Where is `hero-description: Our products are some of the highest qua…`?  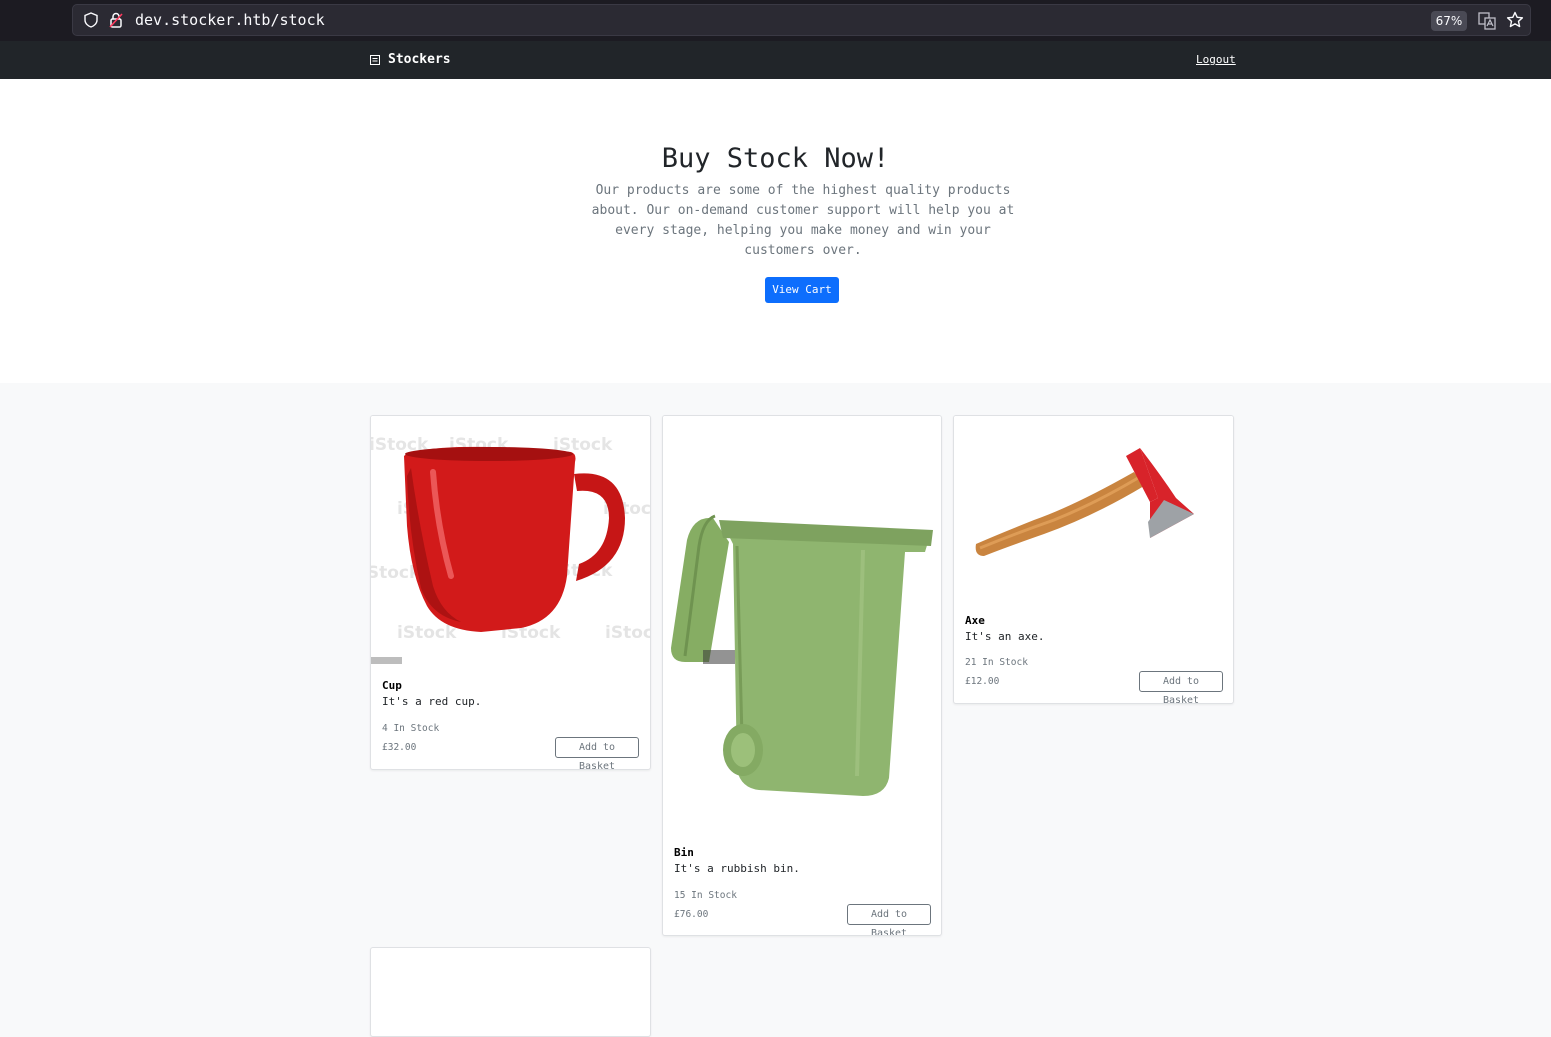 hero-description: Our products are some of the highest qua… is located at coordinates (803, 220).